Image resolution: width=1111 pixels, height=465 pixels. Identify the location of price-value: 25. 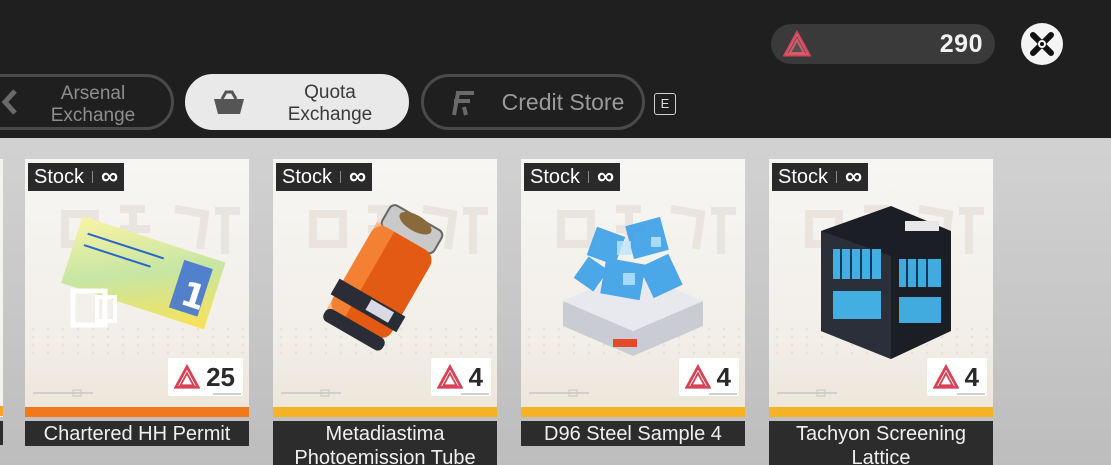
(220, 376).